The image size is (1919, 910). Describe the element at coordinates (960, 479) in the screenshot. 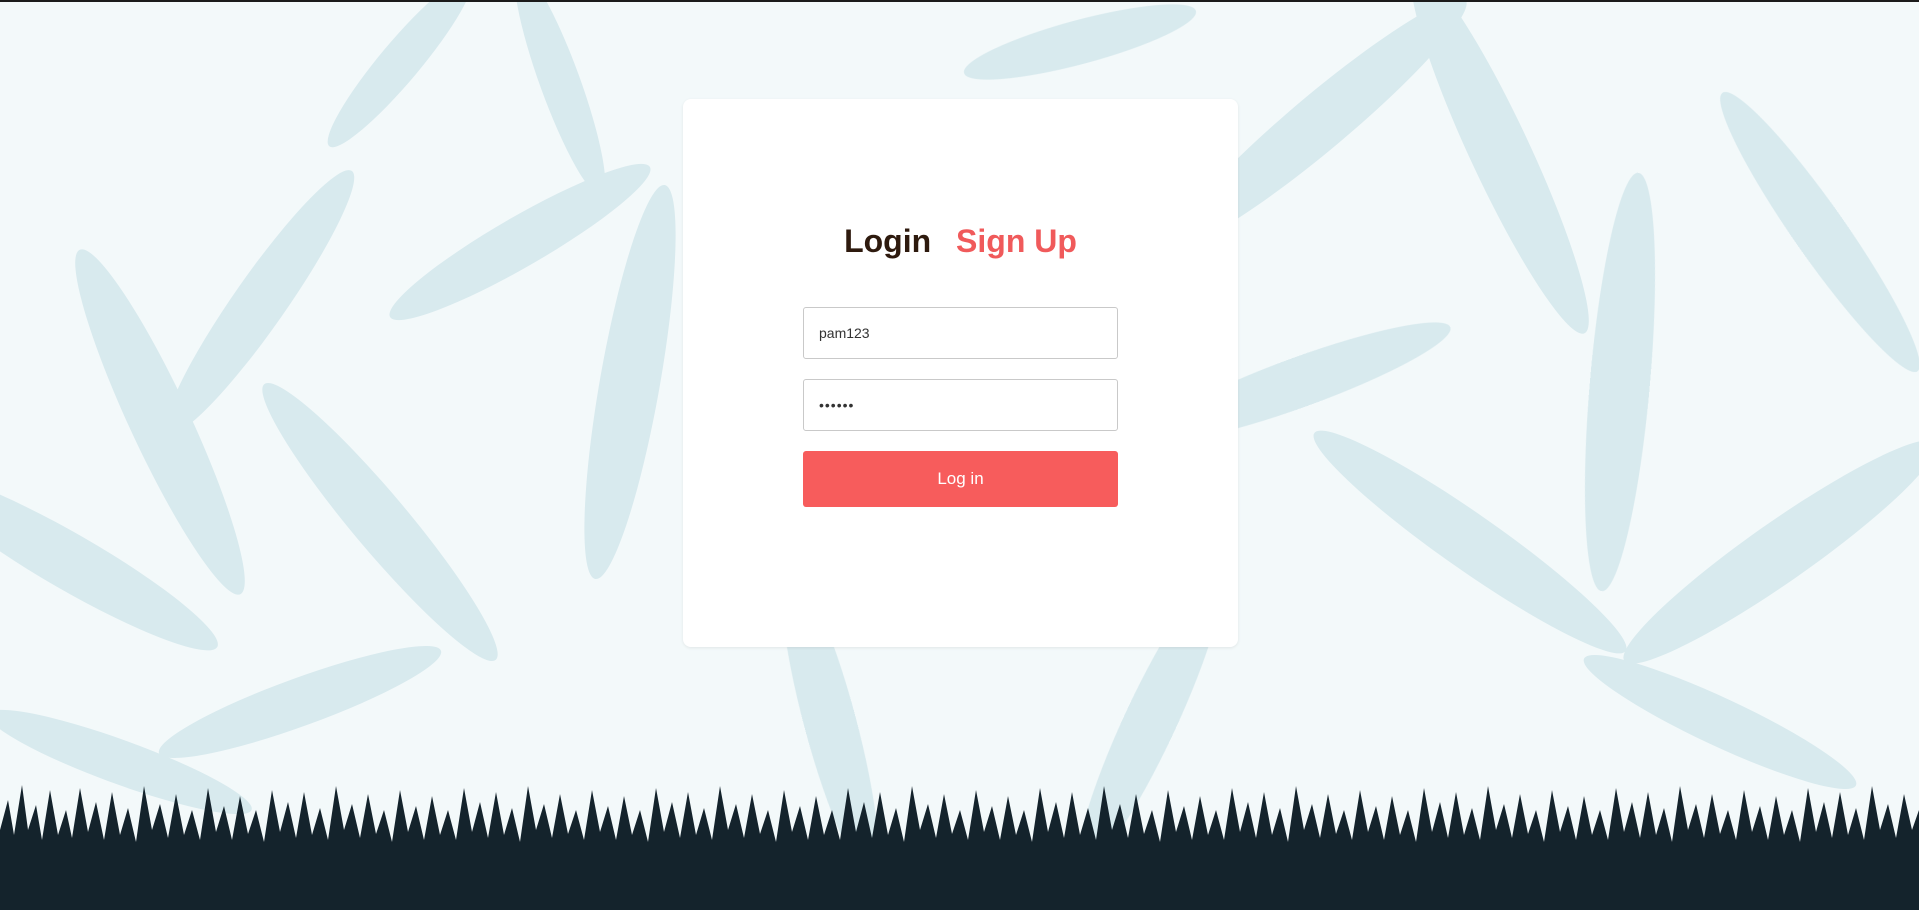

I see `login-button: Log in` at that location.